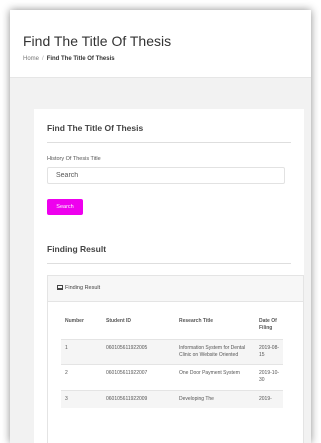  Describe the element at coordinates (81, 377) in the screenshot. I see `cell-number: 2` at that location.